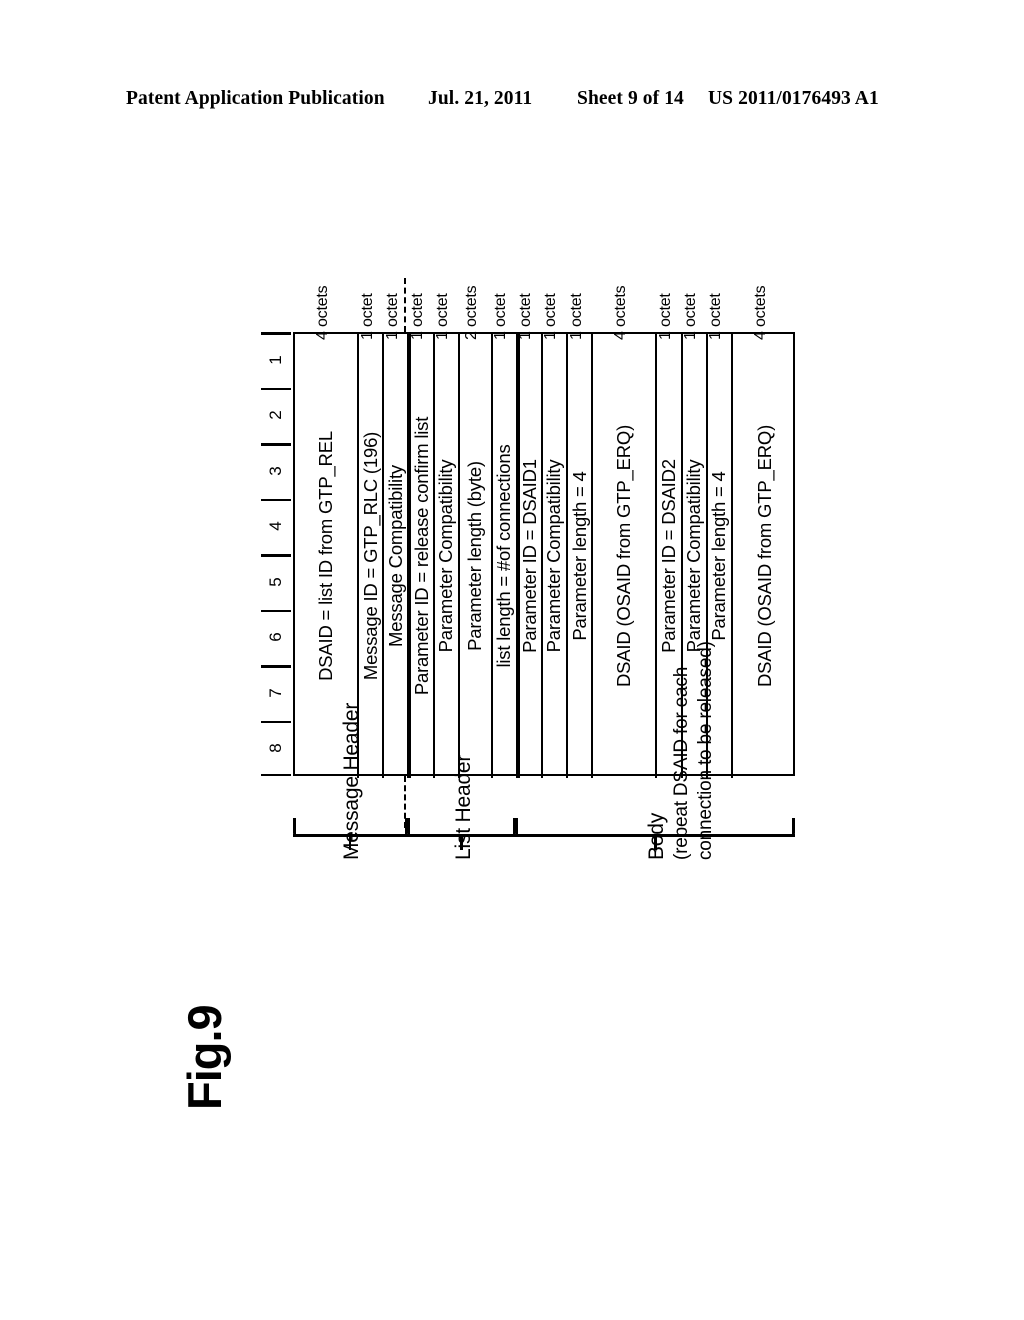 The height and width of the screenshot is (1320, 1024). What do you see at coordinates (405, 305) in the screenshot?
I see `header-separator-dash-top` at bounding box center [405, 305].